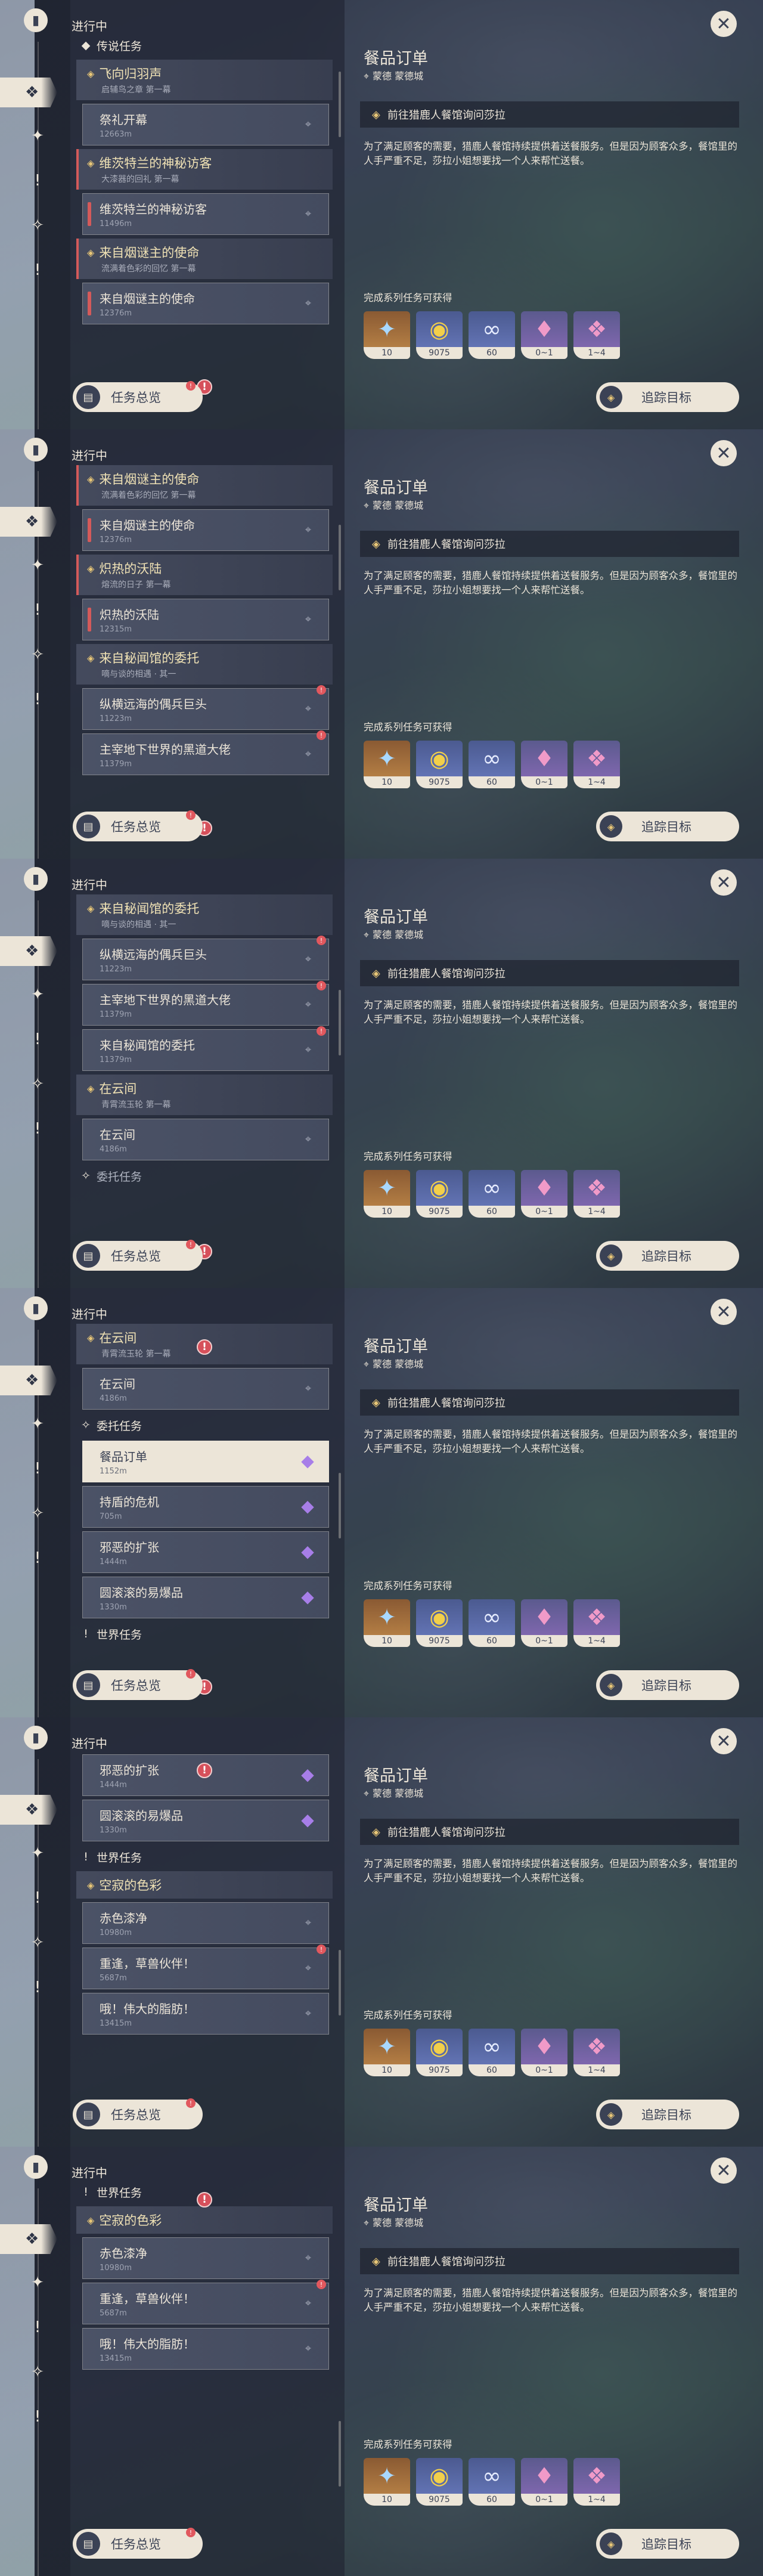 This screenshot has height=2576, width=763. Describe the element at coordinates (203, 45) in the screenshot. I see `category-header: ◆ 传说任务` at that location.